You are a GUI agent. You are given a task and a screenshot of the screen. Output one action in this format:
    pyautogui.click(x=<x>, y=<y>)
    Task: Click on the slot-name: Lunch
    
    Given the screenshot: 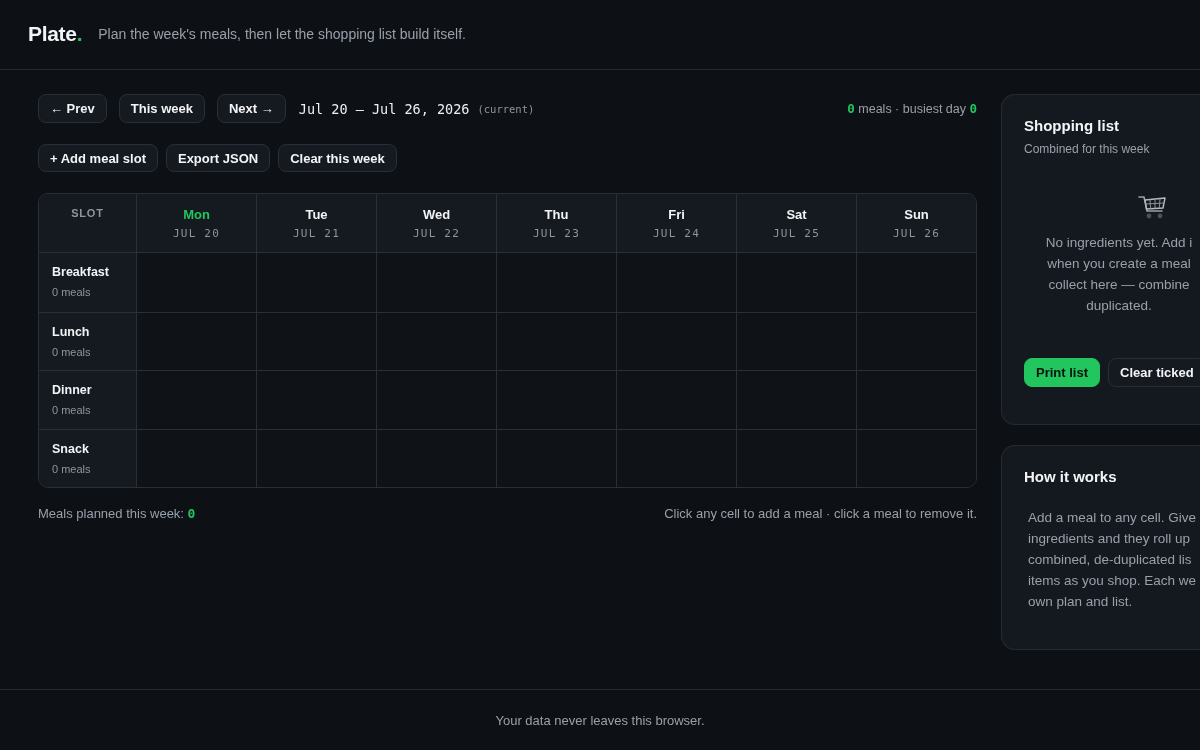 What is the action you would take?
    pyautogui.click(x=71, y=331)
    